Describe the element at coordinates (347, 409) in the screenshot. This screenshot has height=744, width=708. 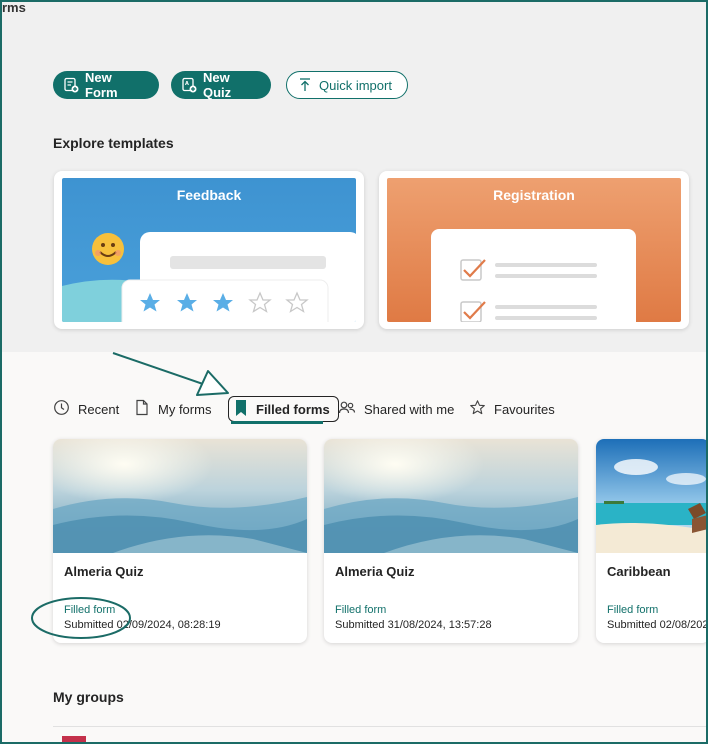
I see `people-icon` at that location.